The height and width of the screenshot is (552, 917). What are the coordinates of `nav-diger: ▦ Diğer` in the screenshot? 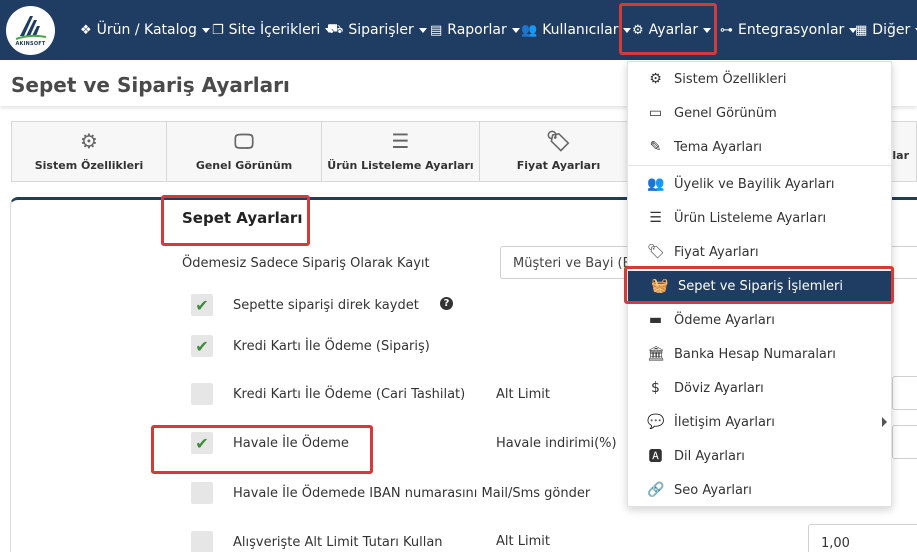 It's located at (886, 30).